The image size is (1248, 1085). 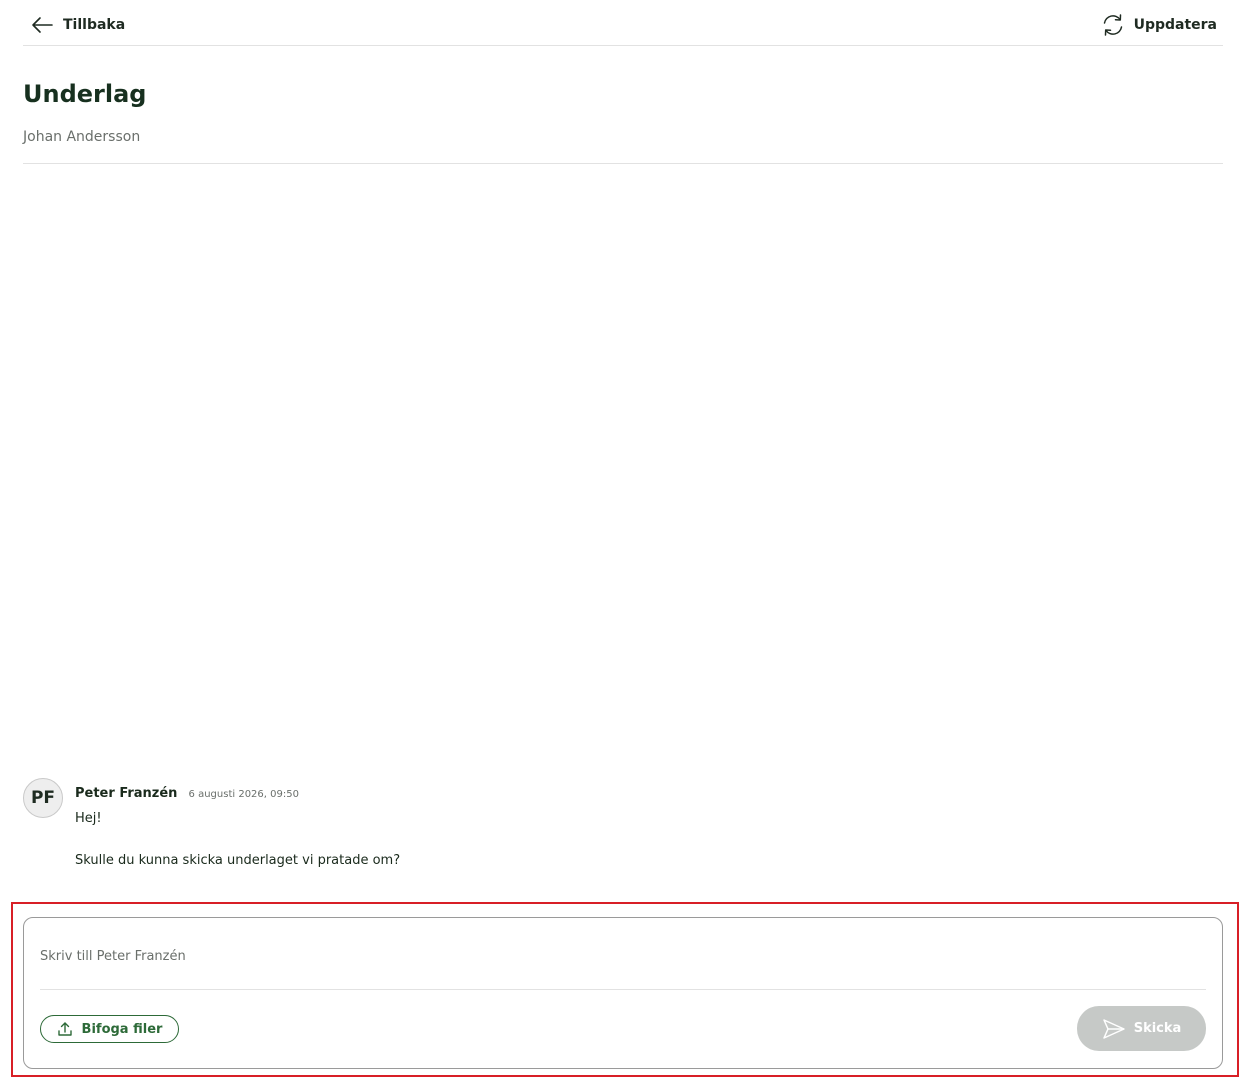 What do you see at coordinates (122, 1029) in the screenshot?
I see `attach-files-label: Bifoga filer` at bounding box center [122, 1029].